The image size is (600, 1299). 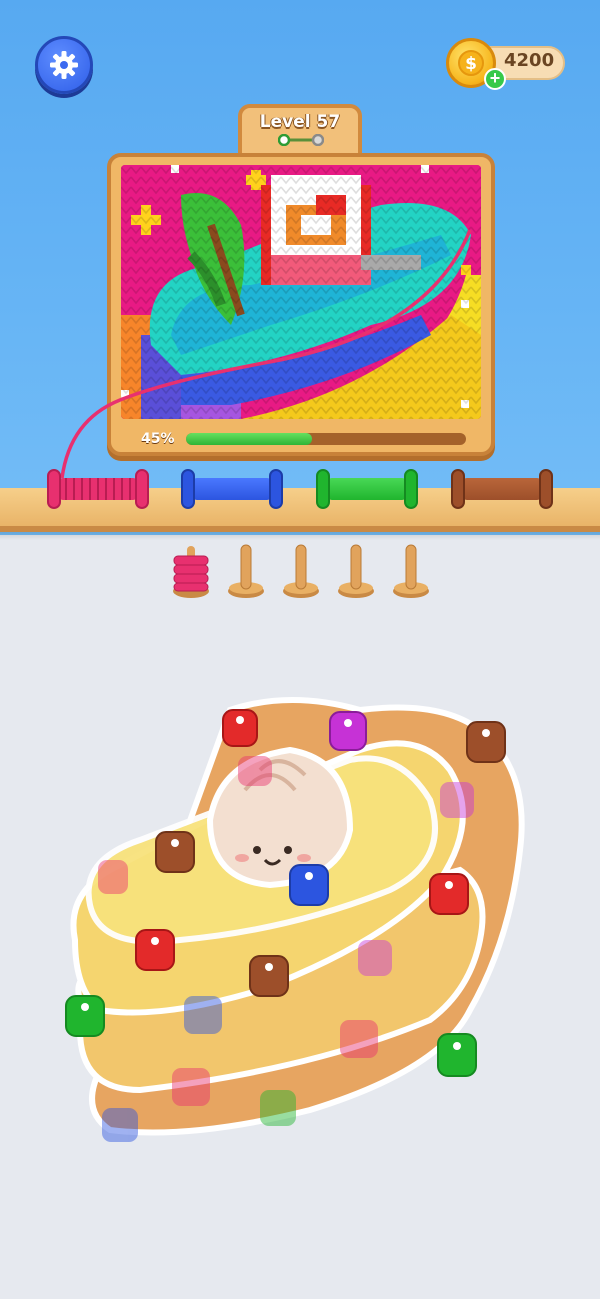 What do you see at coordinates (300, 536) in the screenshot?
I see `shelf-shadow` at bounding box center [300, 536].